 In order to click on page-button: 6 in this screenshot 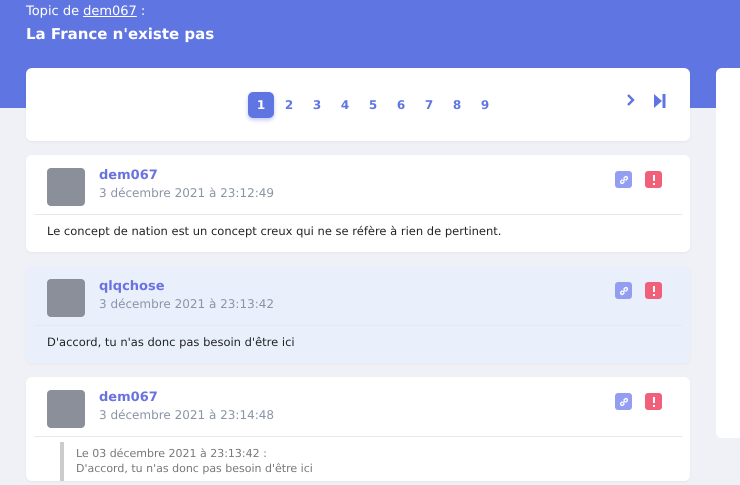, I will do `click(401, 105)`.